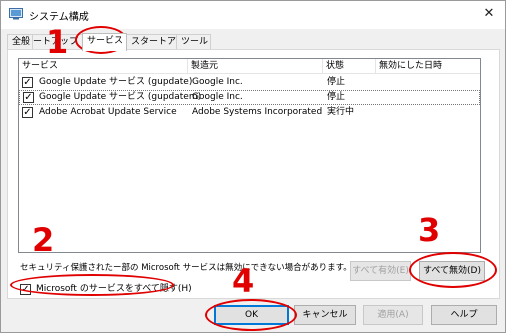  Describe the element at coordinates (341, 112) in the screenshot. I see `service-status: 実行中` at that location.